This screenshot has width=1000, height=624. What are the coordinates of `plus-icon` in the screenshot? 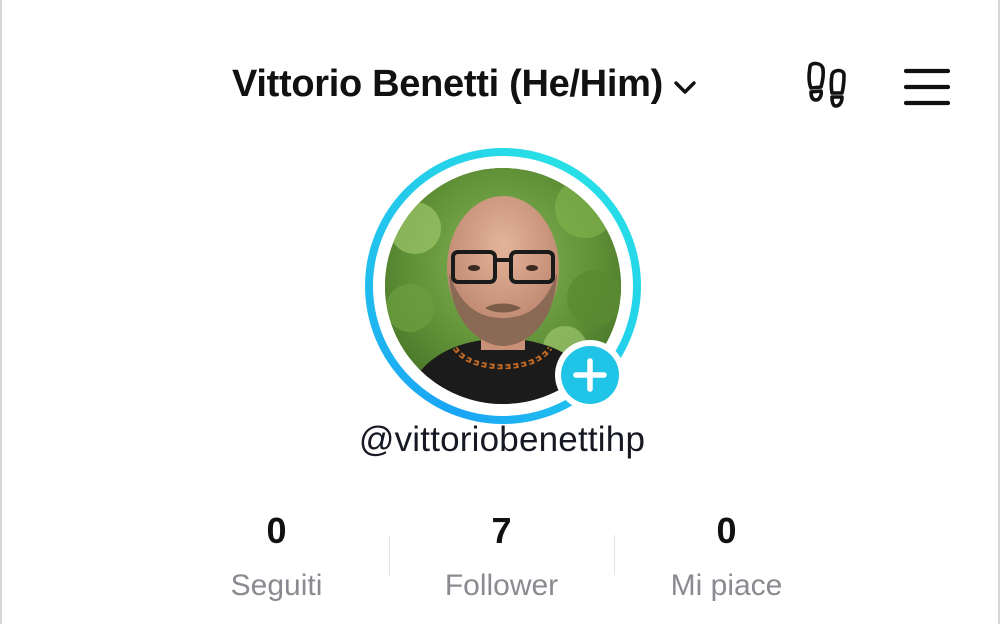 It's located at (590, 375).